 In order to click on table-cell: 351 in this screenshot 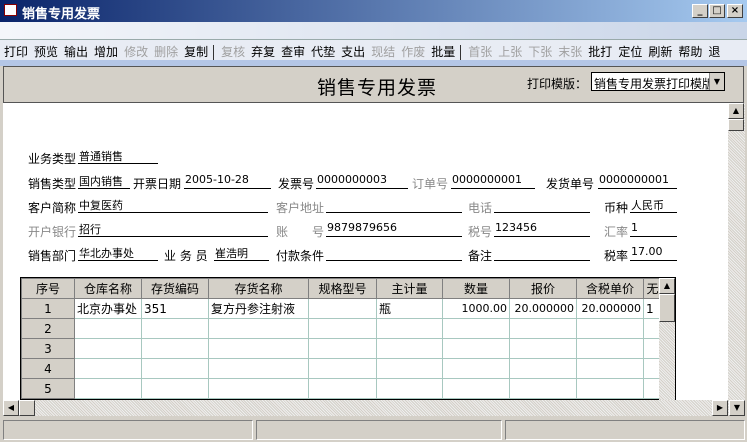, I will do `click(175, 308)`.